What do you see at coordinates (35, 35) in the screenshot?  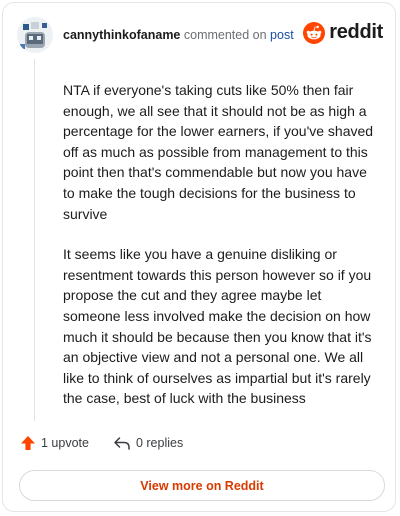 I see `avatar-icon` at bounding box center [35, 35].